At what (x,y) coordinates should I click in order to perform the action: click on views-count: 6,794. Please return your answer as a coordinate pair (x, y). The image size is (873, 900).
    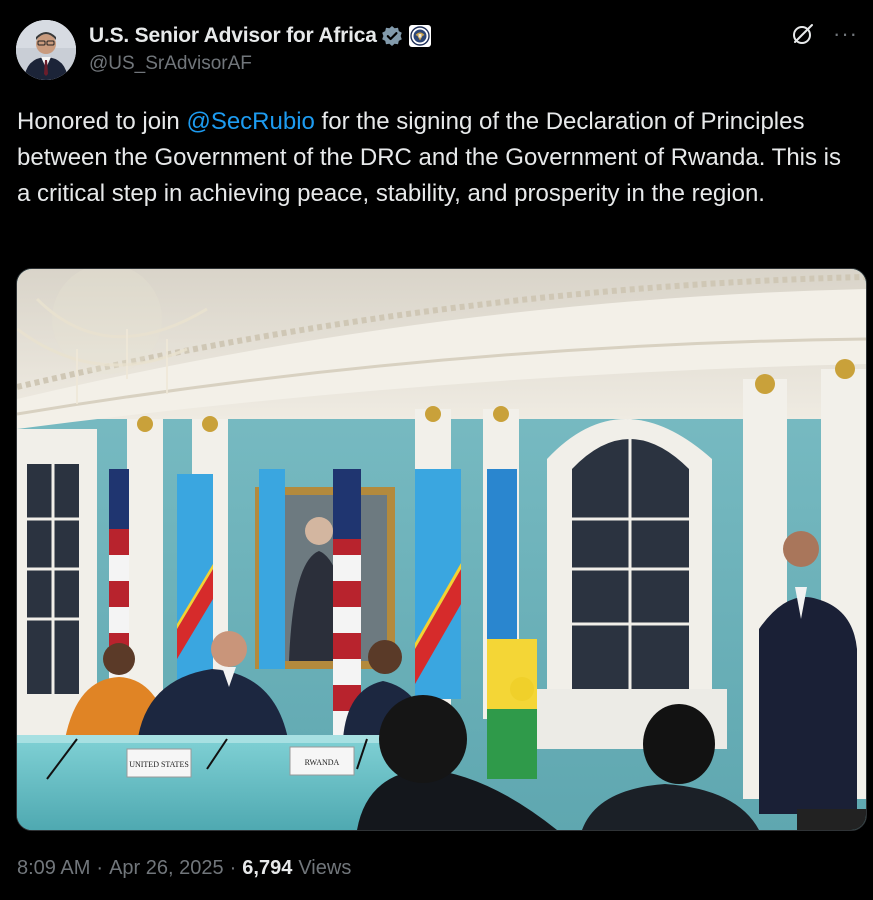
    Looking at the image, I should click on (267, 868).